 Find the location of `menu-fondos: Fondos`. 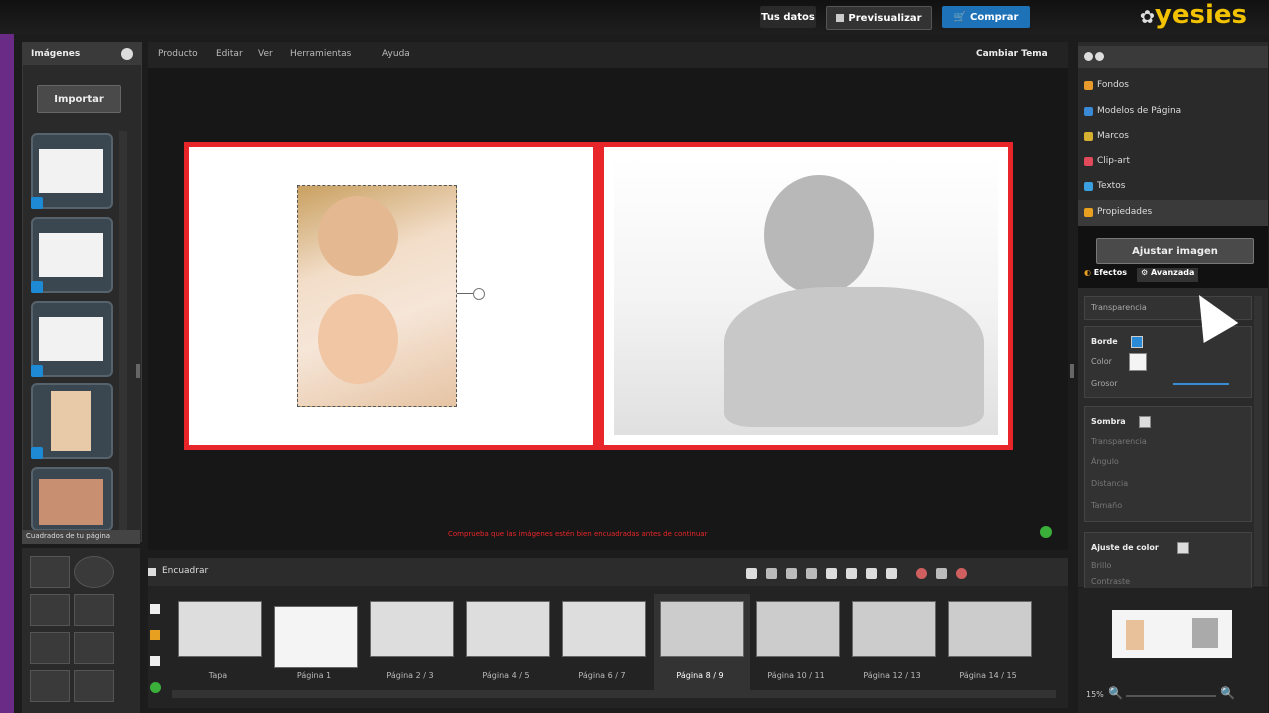

menu-fondos: Fondos is located at coordinates (1106, 85).